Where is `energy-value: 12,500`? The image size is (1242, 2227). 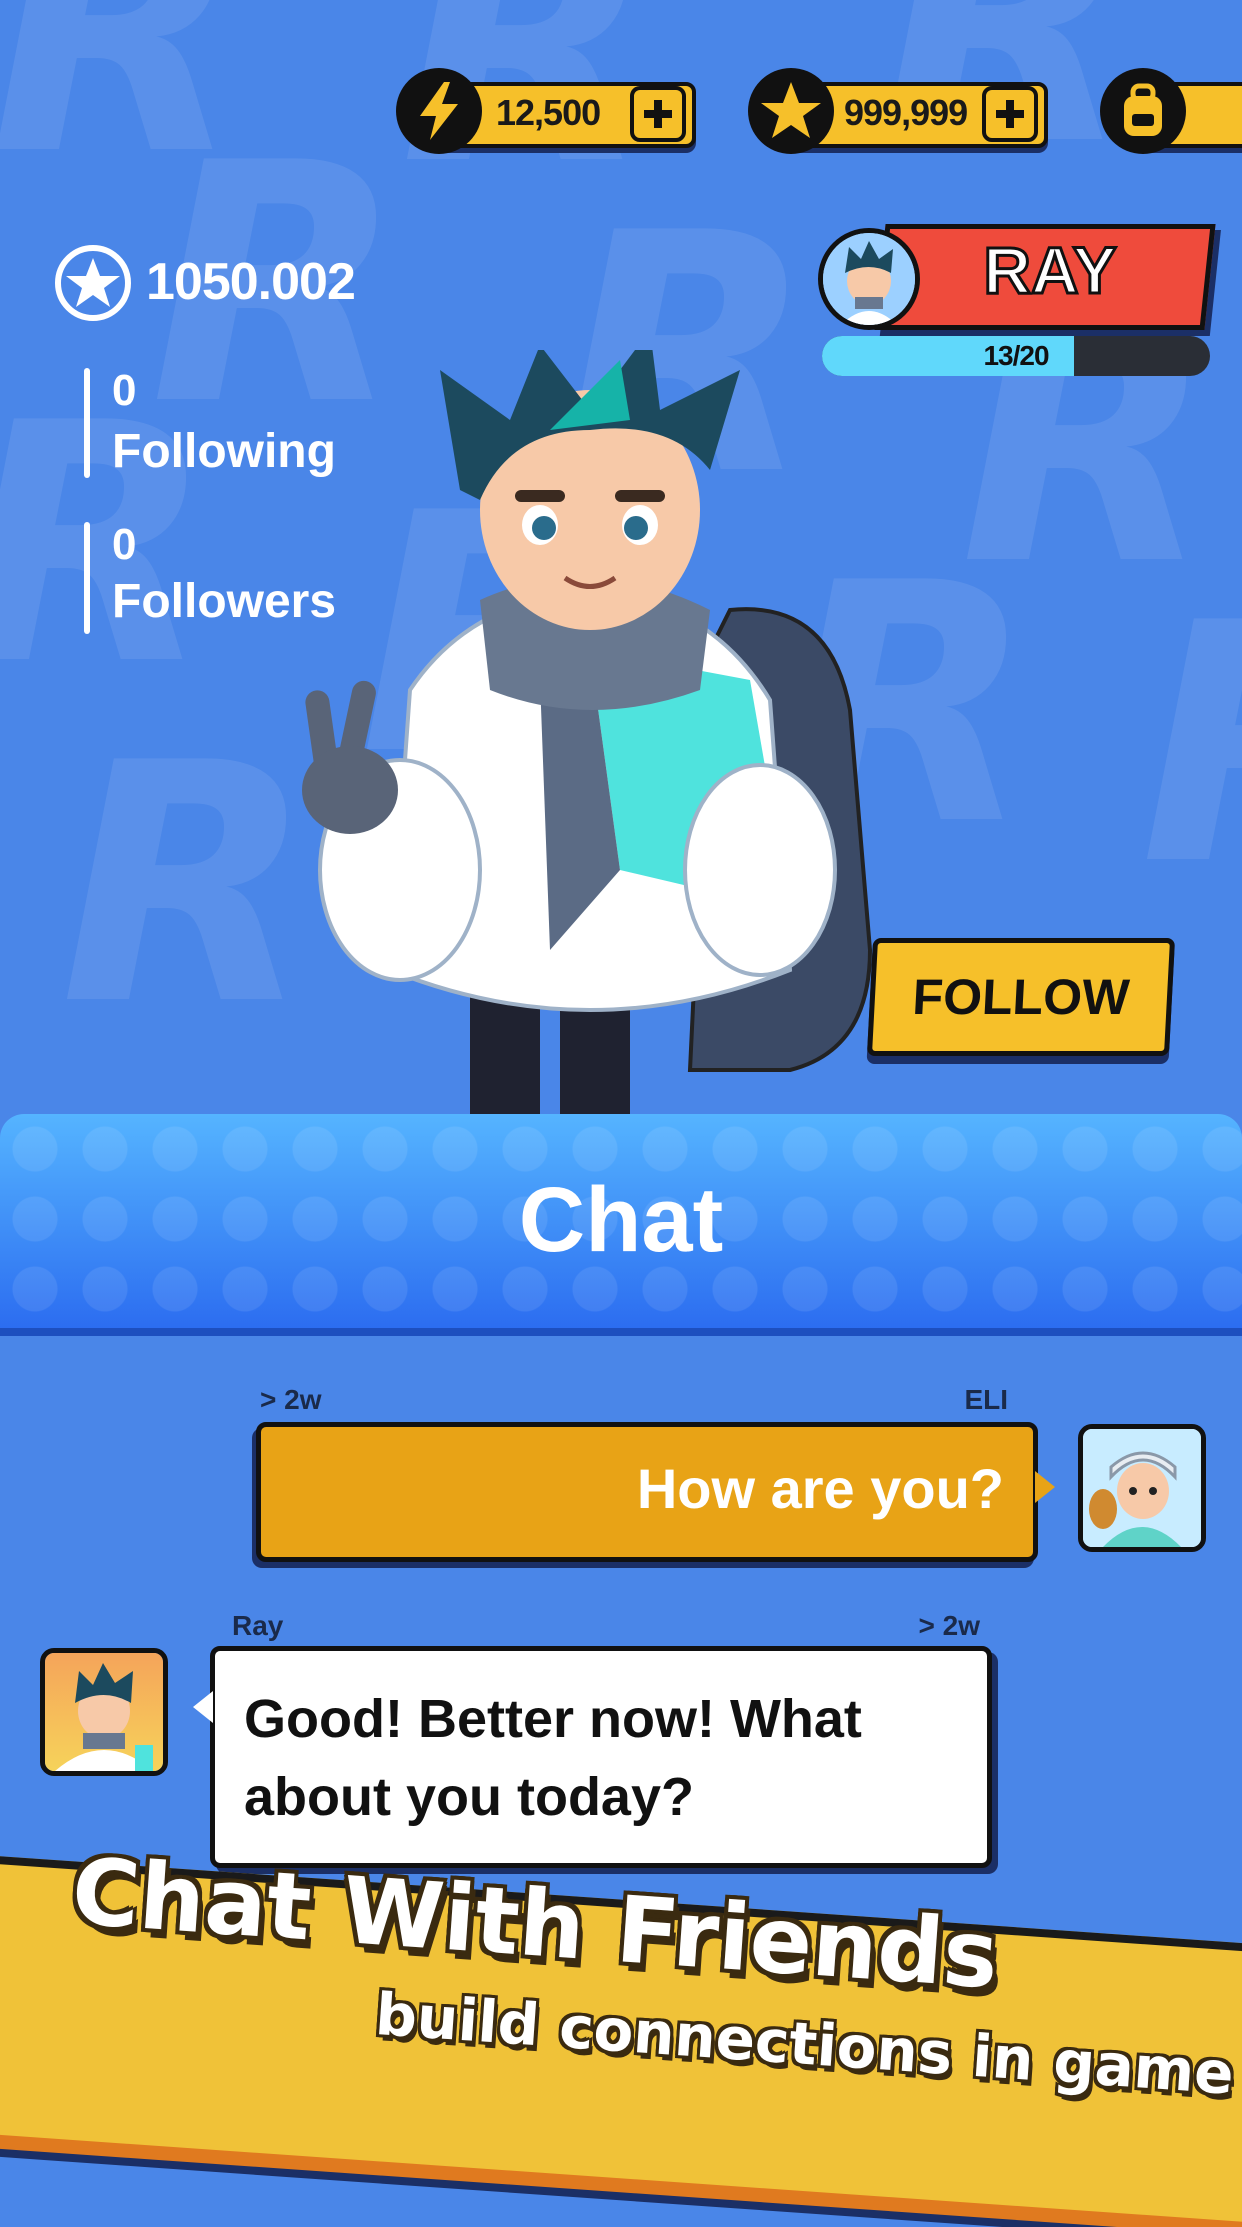
energy-value: 12,500 is located at coordinates (548, 112).